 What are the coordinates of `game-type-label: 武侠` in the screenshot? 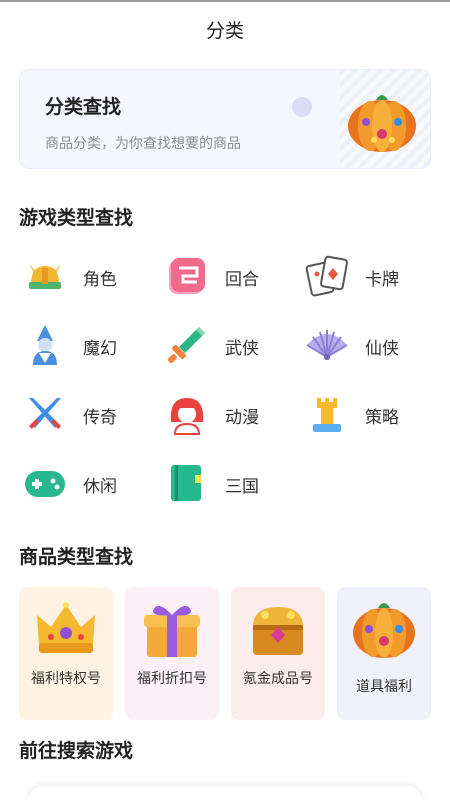 It's located at (242, 349).